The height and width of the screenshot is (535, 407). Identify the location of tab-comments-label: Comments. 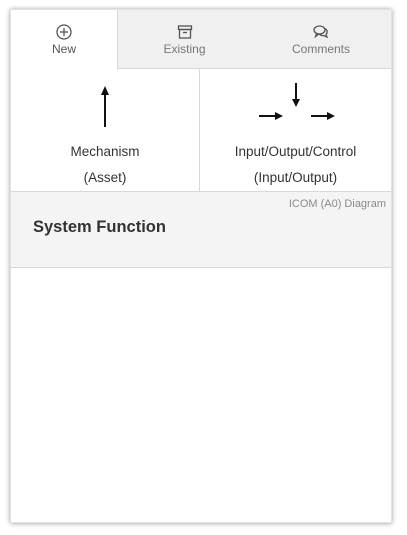
(320, 48).